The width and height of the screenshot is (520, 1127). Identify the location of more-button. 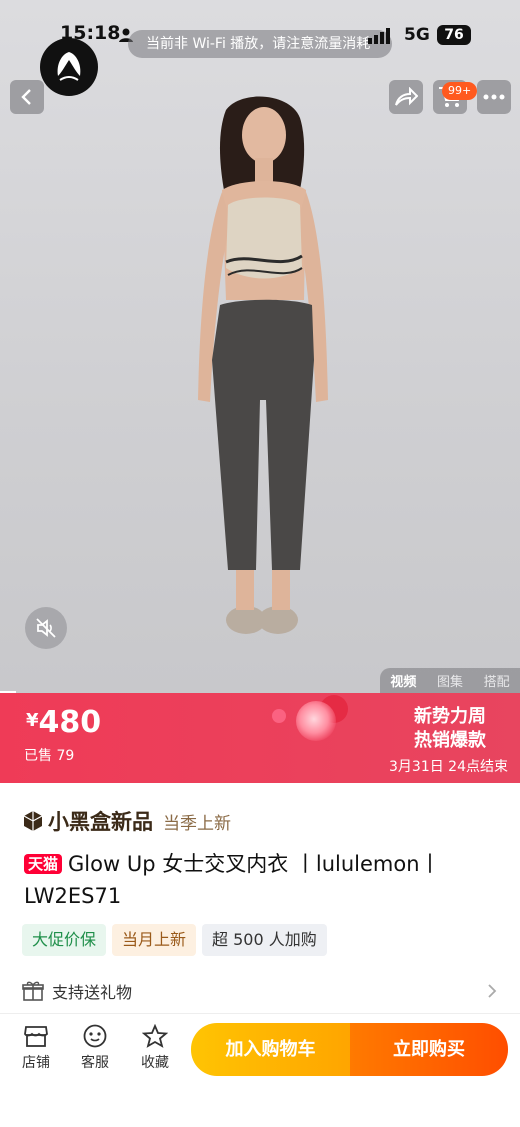
(494, 97).